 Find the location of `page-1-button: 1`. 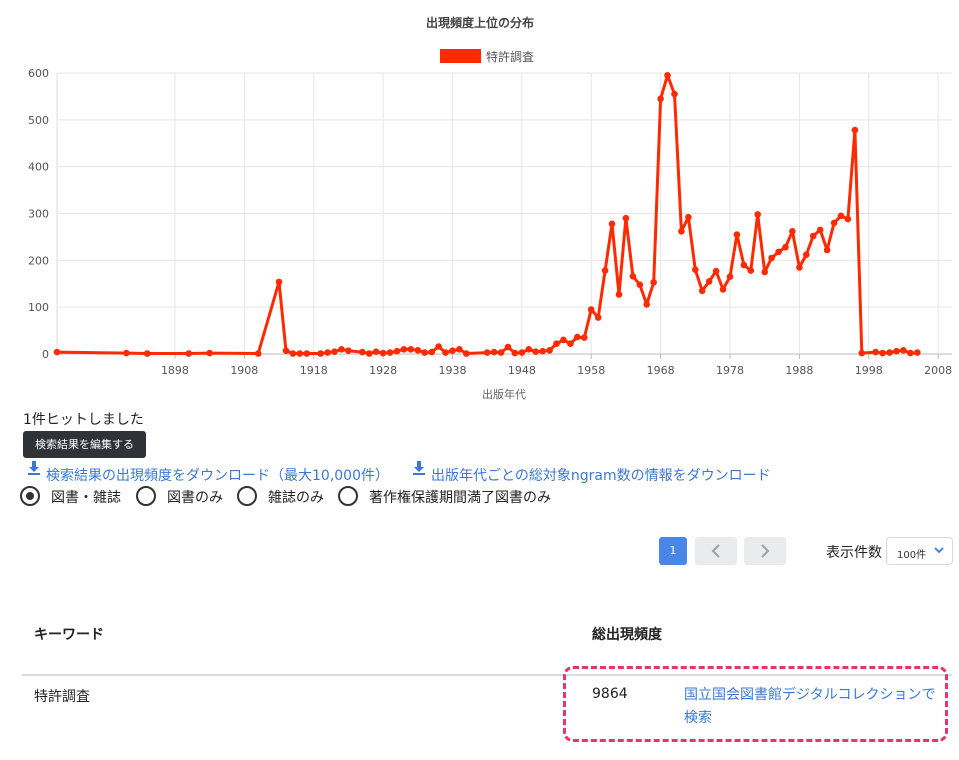

page-1-button: 1 is located at coordinates (673, 551).